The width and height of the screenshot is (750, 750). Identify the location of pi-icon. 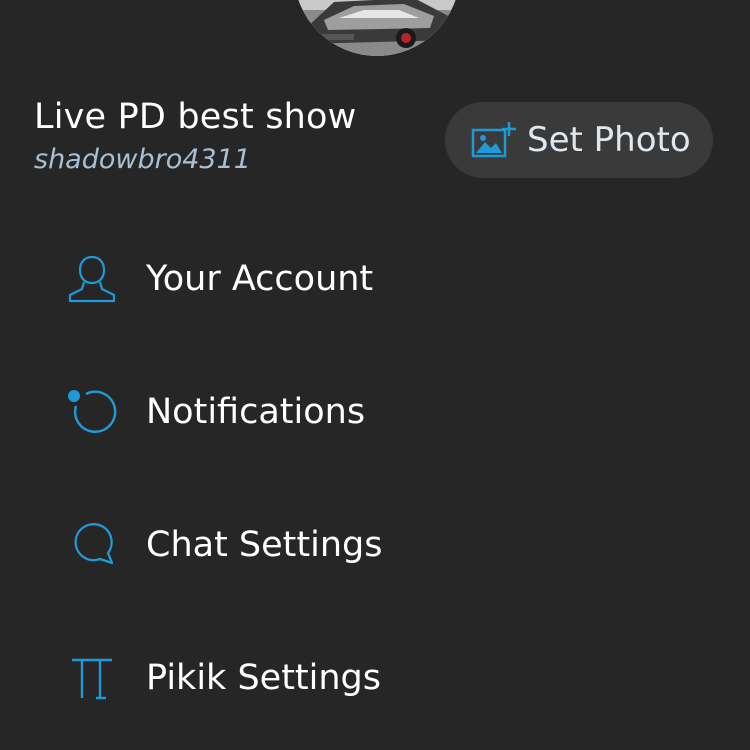
(92, 678).